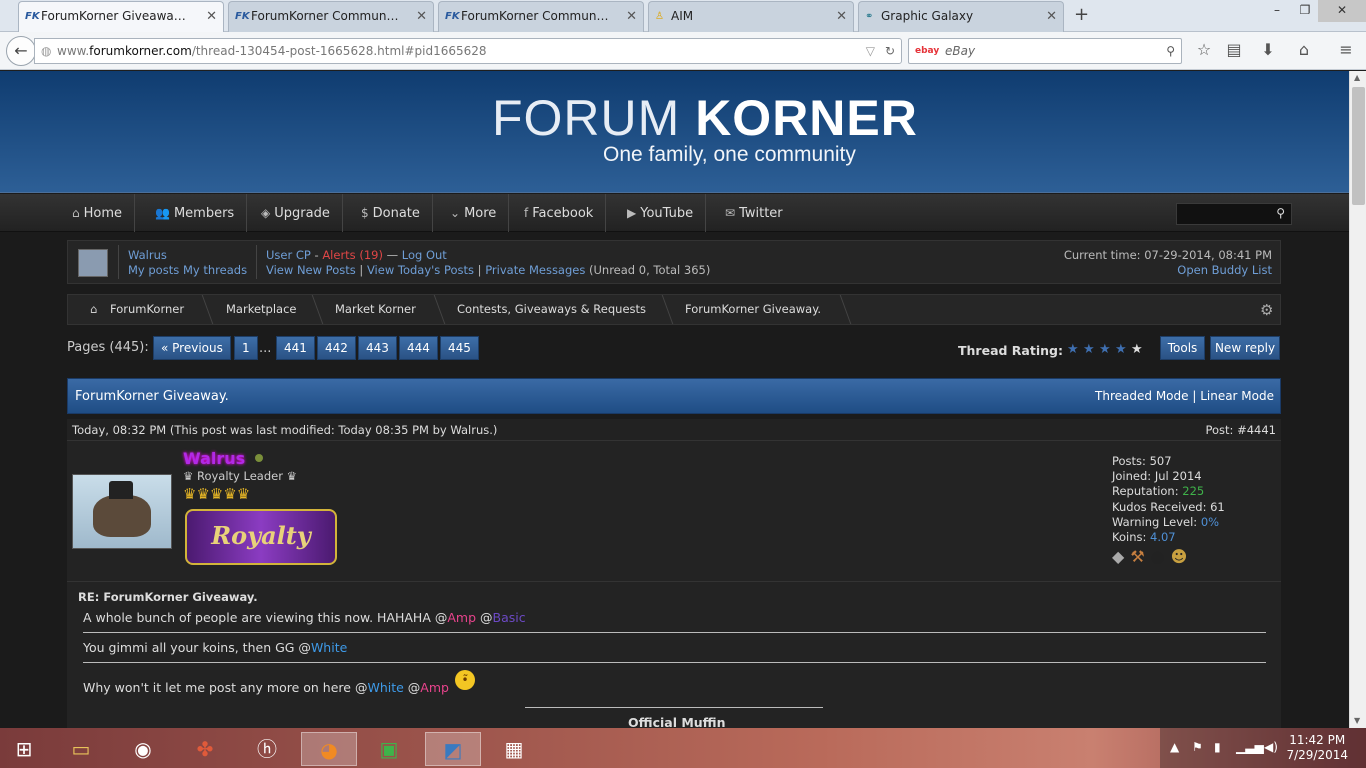  Describe the element at coordinates (1141, 396) in the screenshot. I see `threaded-mode-link: Threaded Mode` at that location.